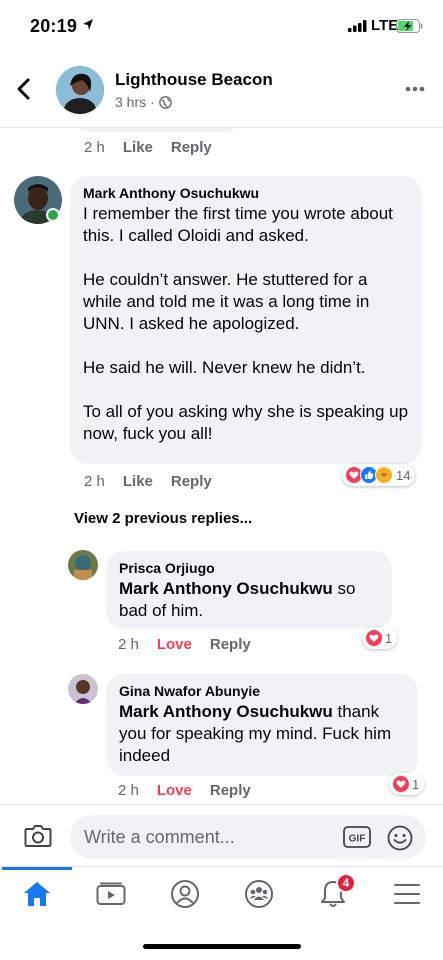  I want to click on previous-comment-bubble, so click(157, 130).